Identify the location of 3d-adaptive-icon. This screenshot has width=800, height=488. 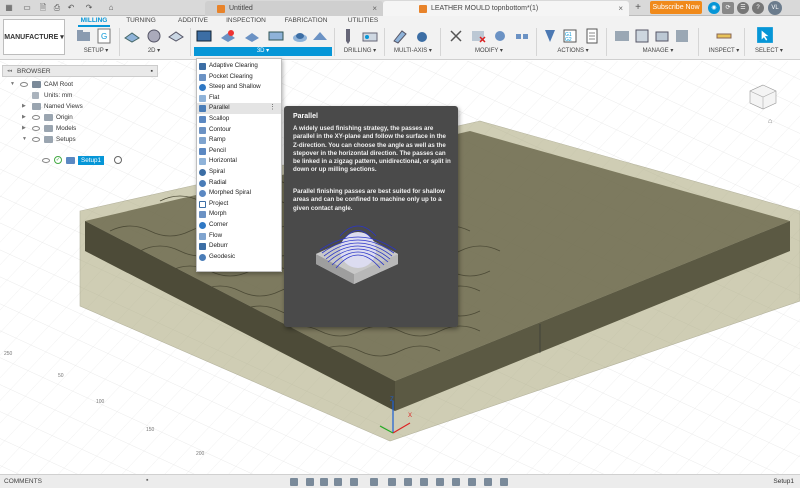
(204, 36).